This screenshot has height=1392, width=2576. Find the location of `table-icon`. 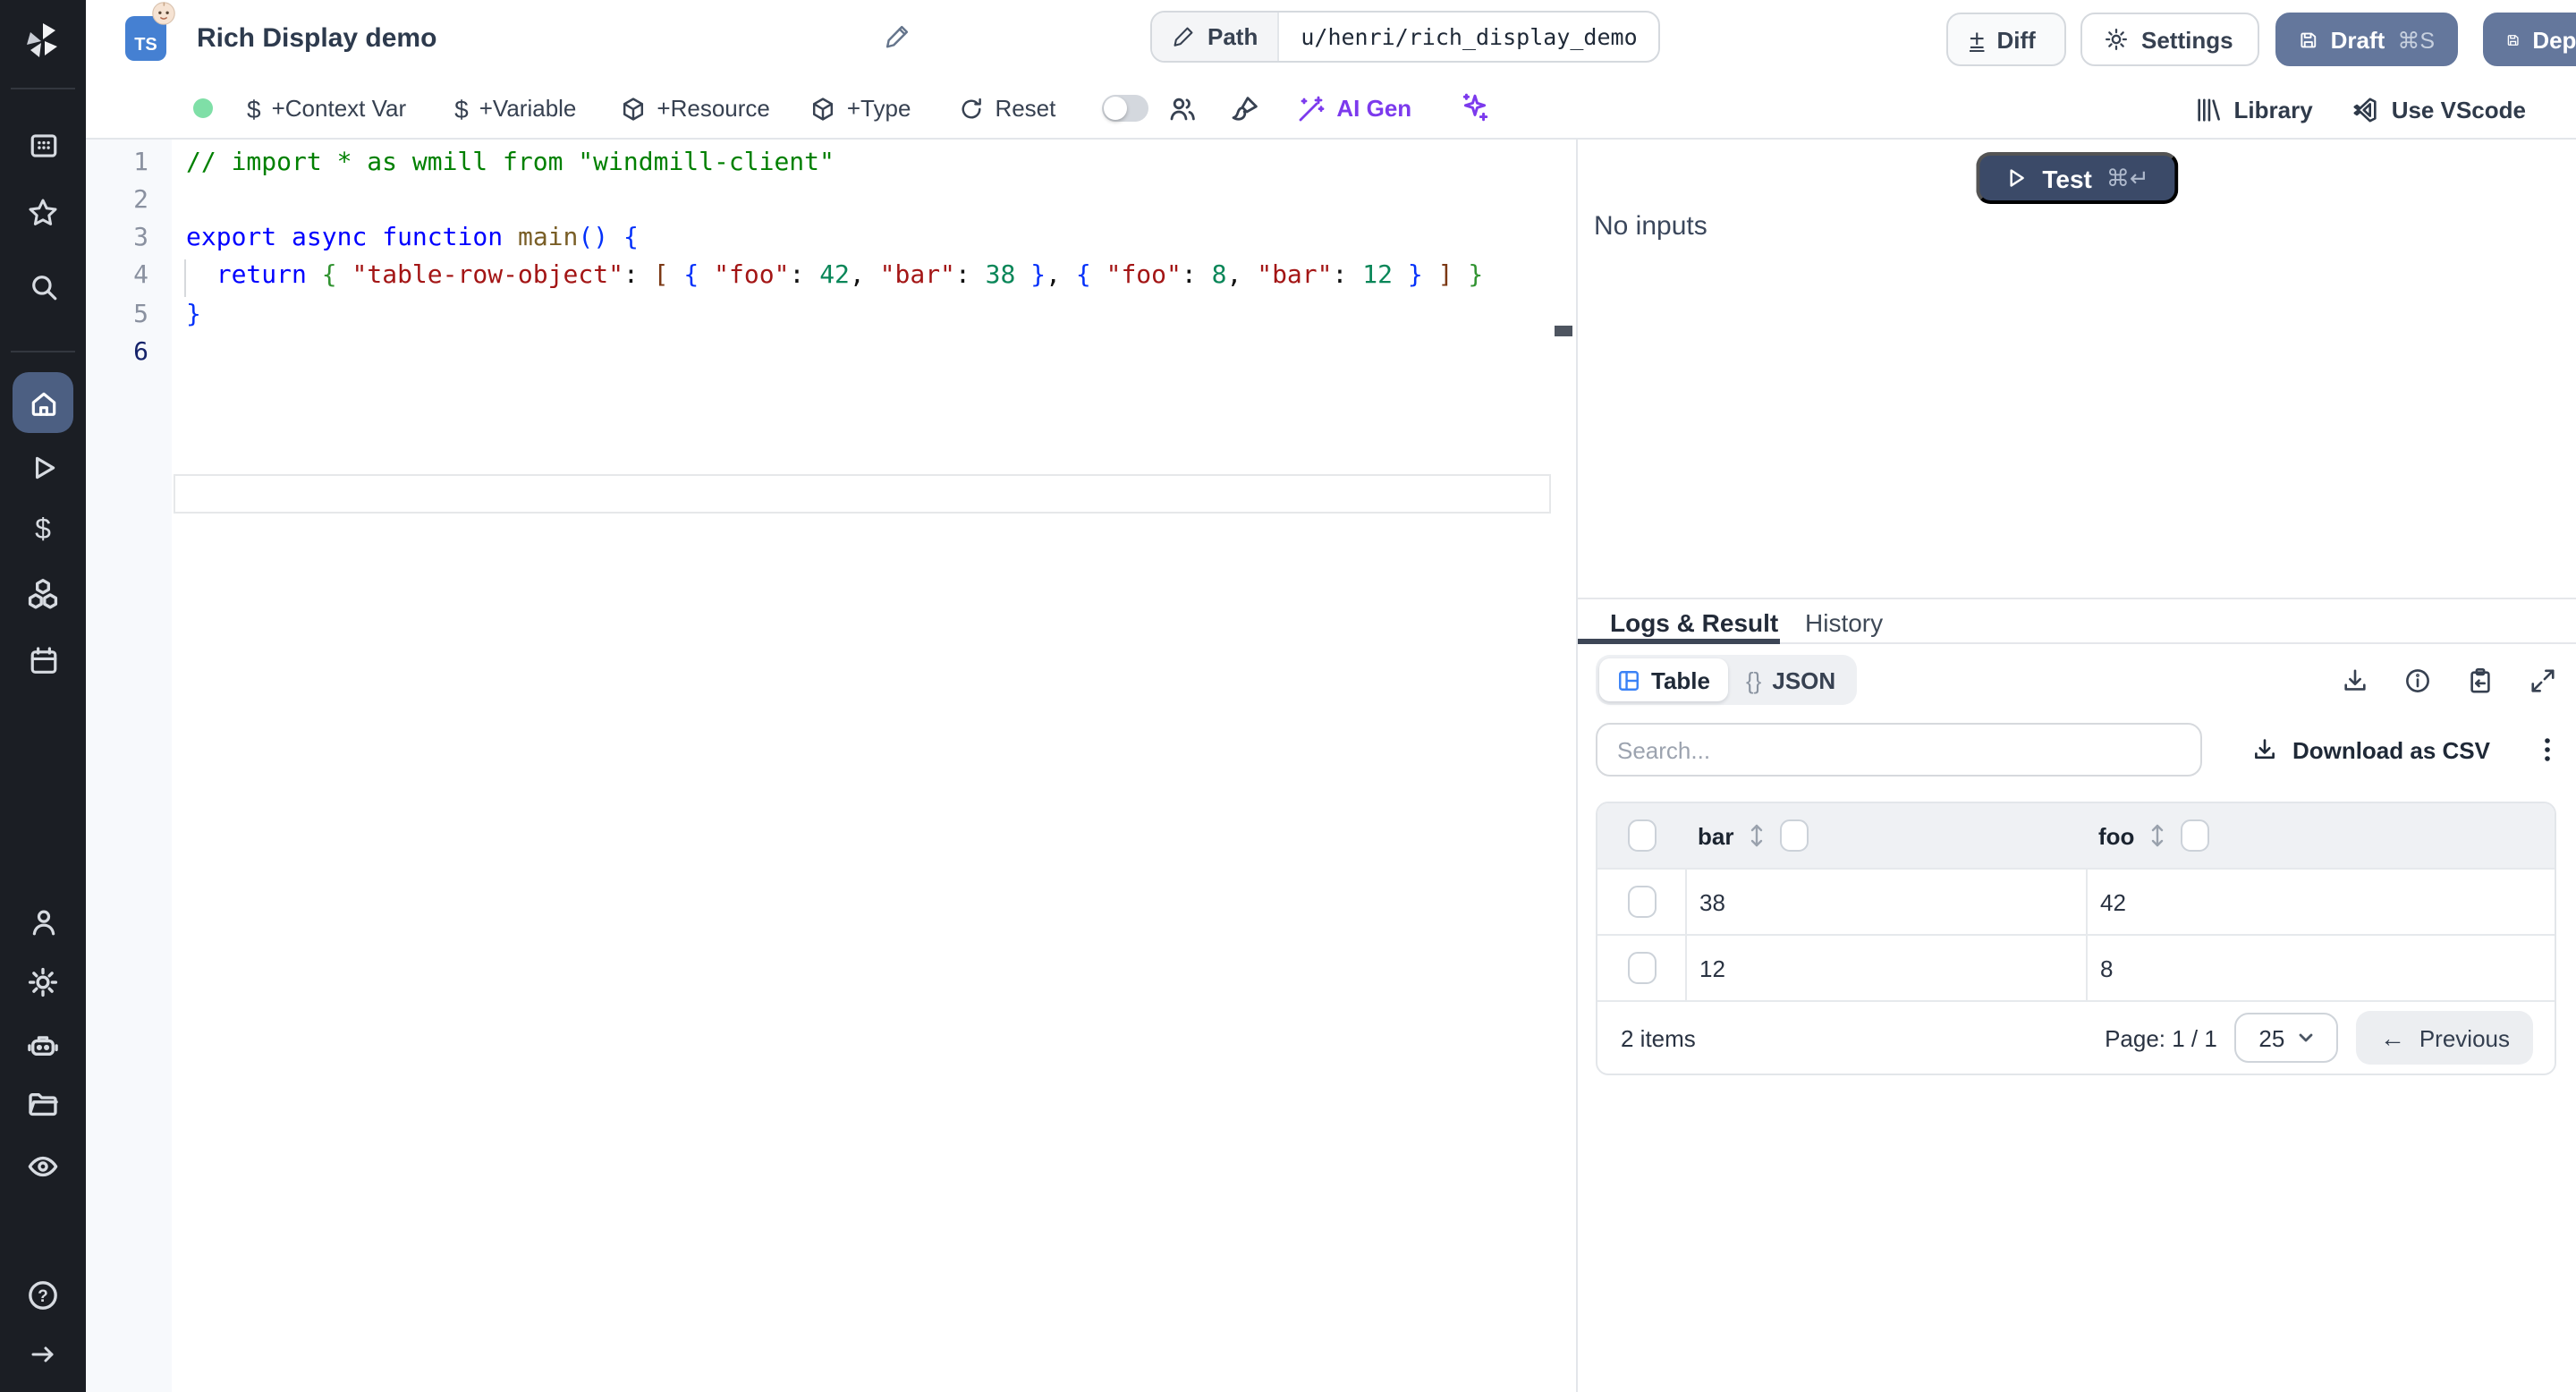

table-icon is located at coordinates (1629, 680).